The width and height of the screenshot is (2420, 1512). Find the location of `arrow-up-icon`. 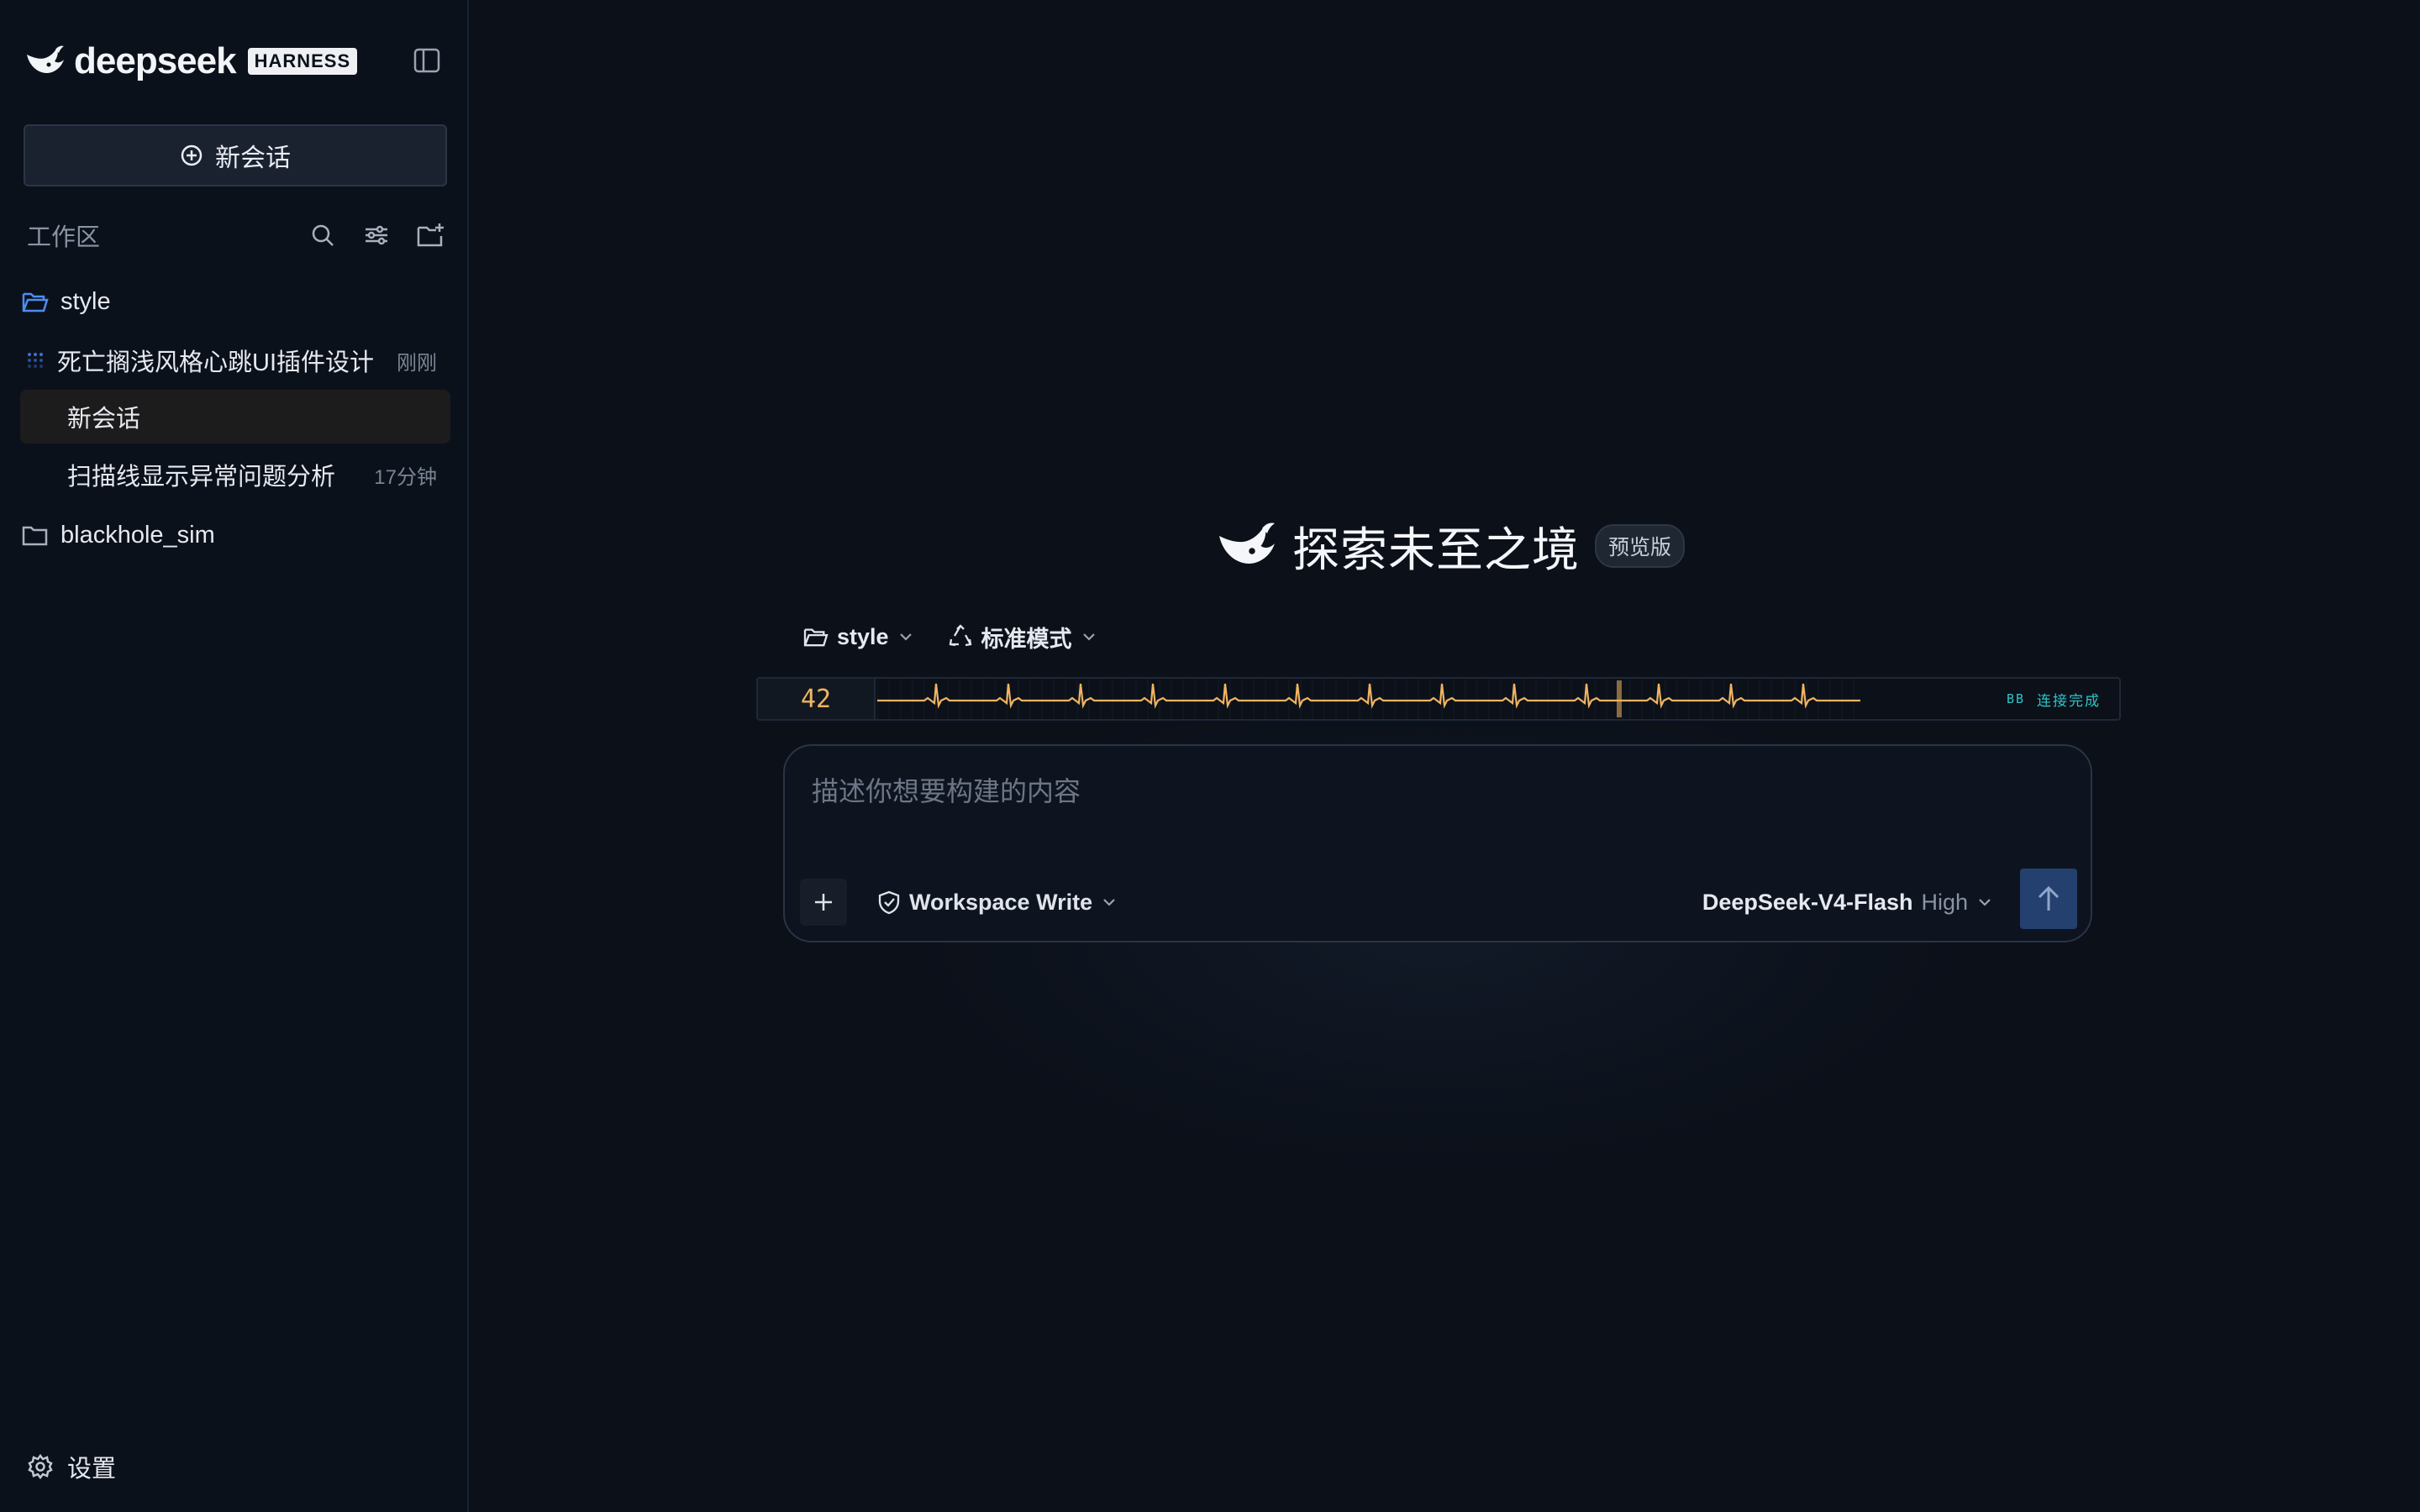

arrow-up-icon is located at coordinates (2048, 899).